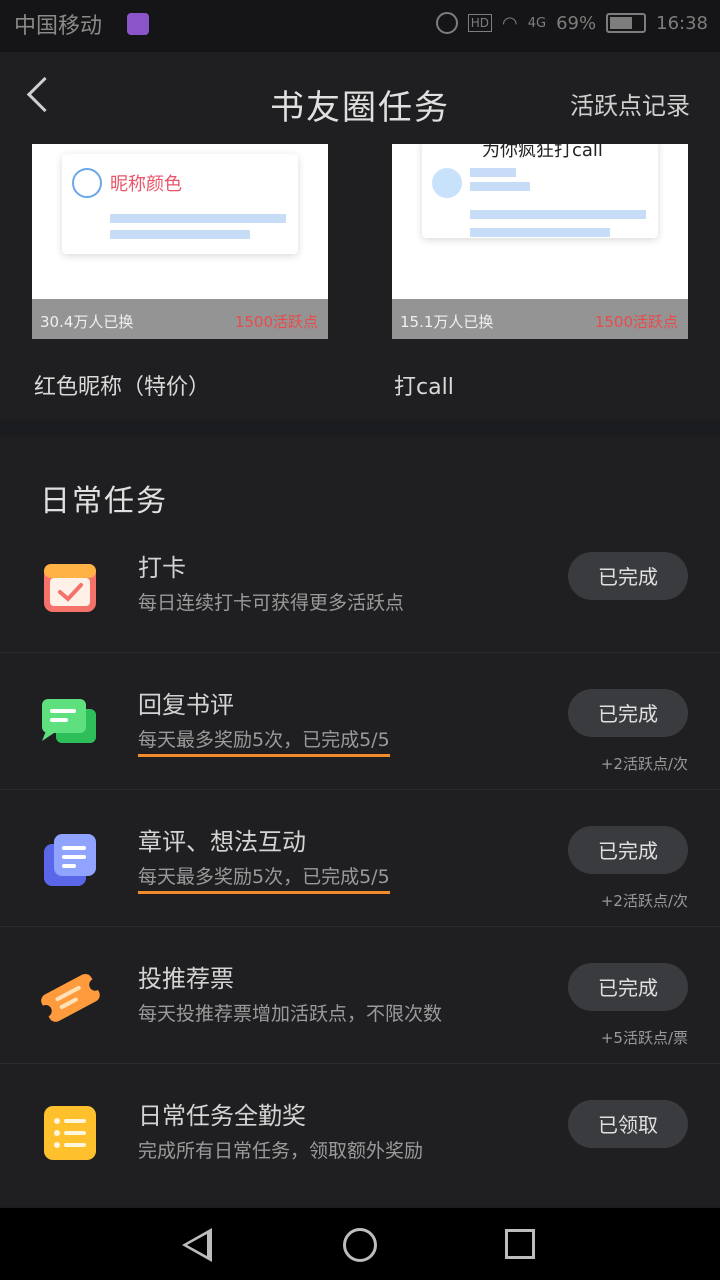 The width and height of the screenshot is (720, 1280). I want to click on reward-name: 红色昵称（特价）, so click(122, 387).